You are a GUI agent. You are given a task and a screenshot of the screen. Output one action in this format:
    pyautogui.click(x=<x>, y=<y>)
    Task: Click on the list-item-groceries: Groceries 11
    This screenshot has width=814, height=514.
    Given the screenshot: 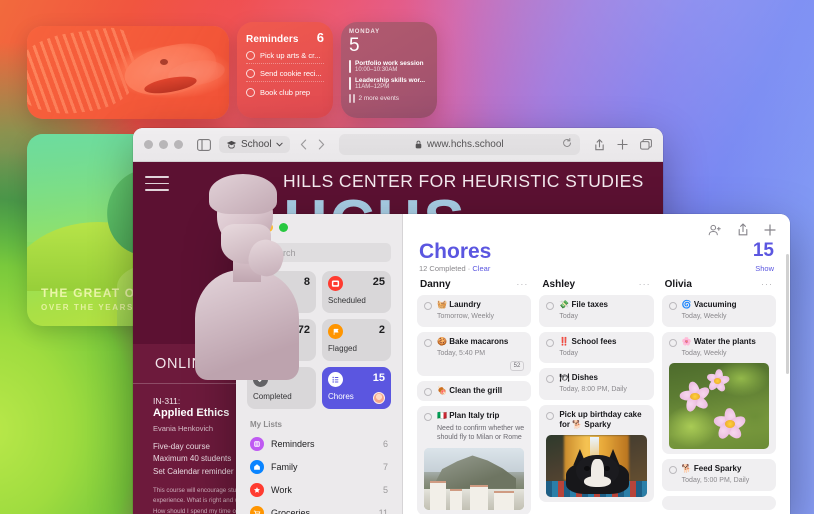 What is the action you would take?
    pyautogui.click(x=319, y=507)
    